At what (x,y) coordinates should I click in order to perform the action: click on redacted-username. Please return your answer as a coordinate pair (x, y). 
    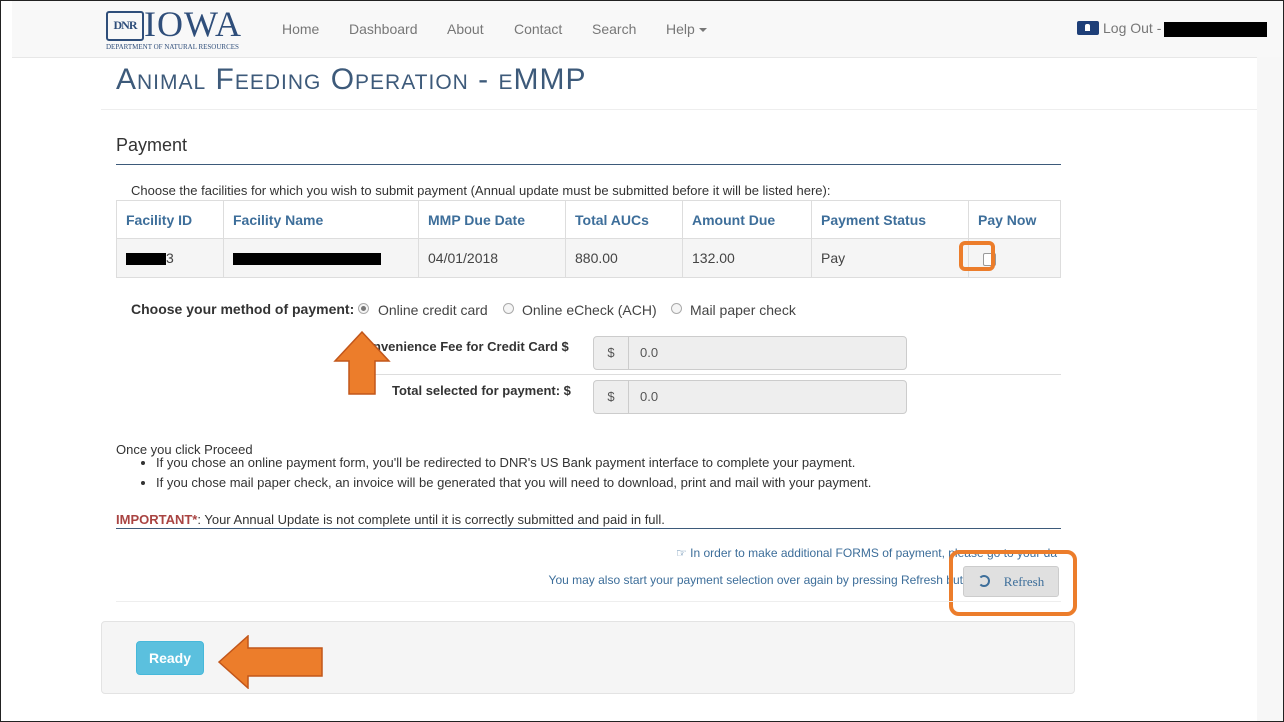
    Looking at the image, I should click on (1215, 29).